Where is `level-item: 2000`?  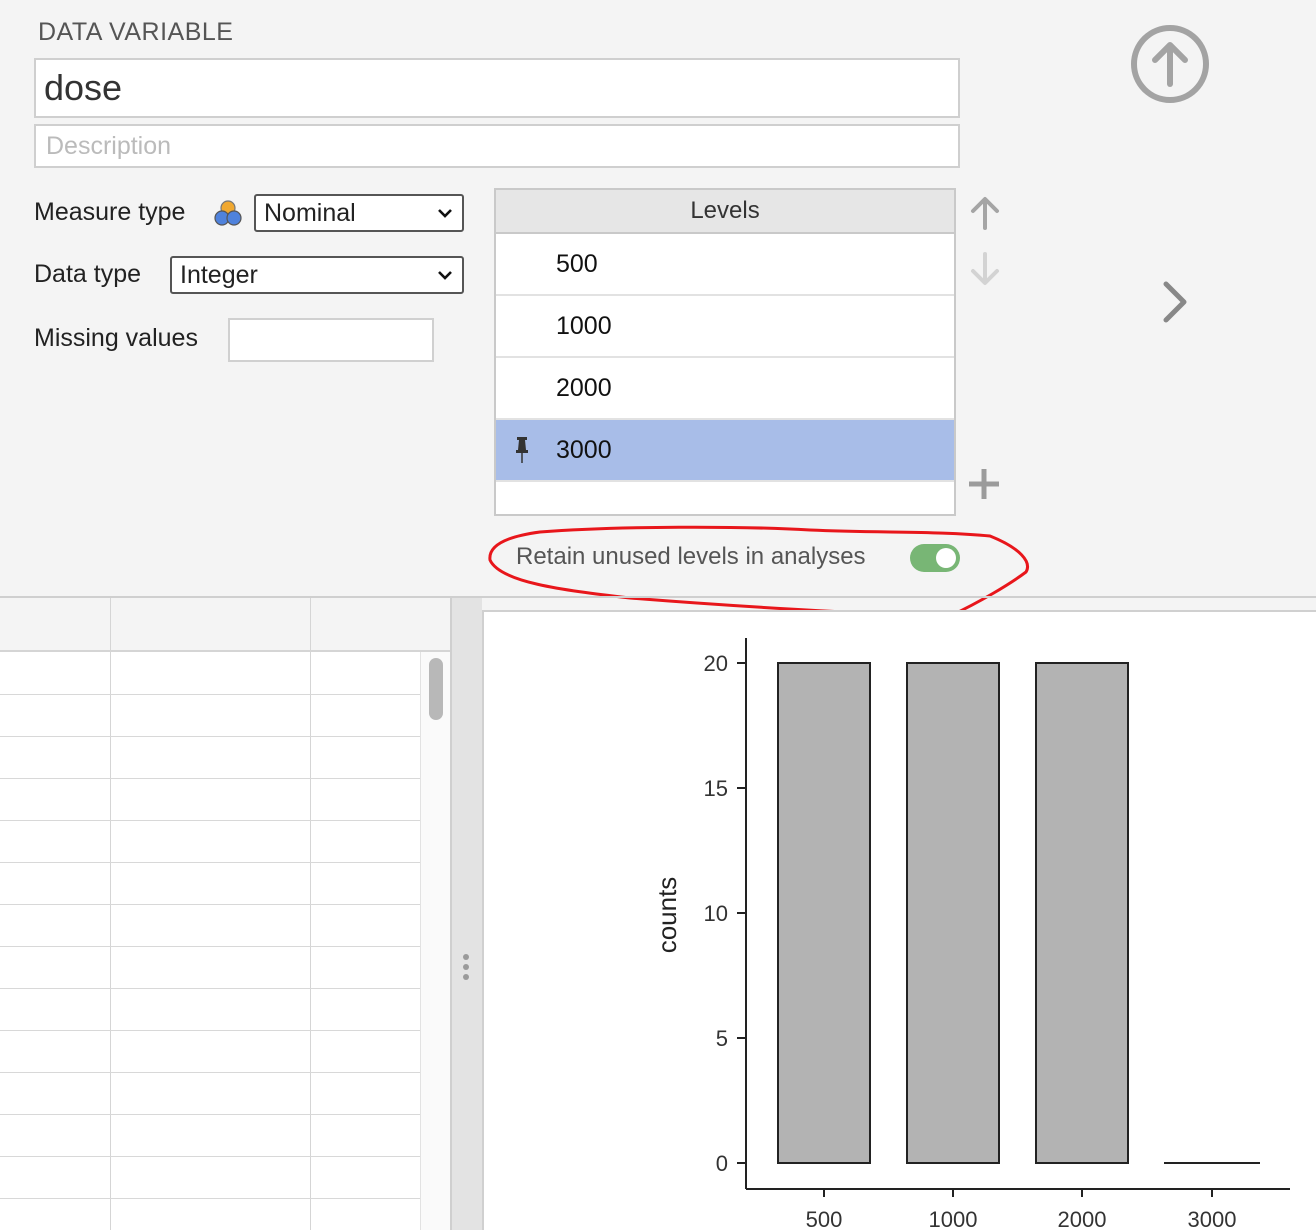 level-item: 2000 is located at coordinates (725, 389).